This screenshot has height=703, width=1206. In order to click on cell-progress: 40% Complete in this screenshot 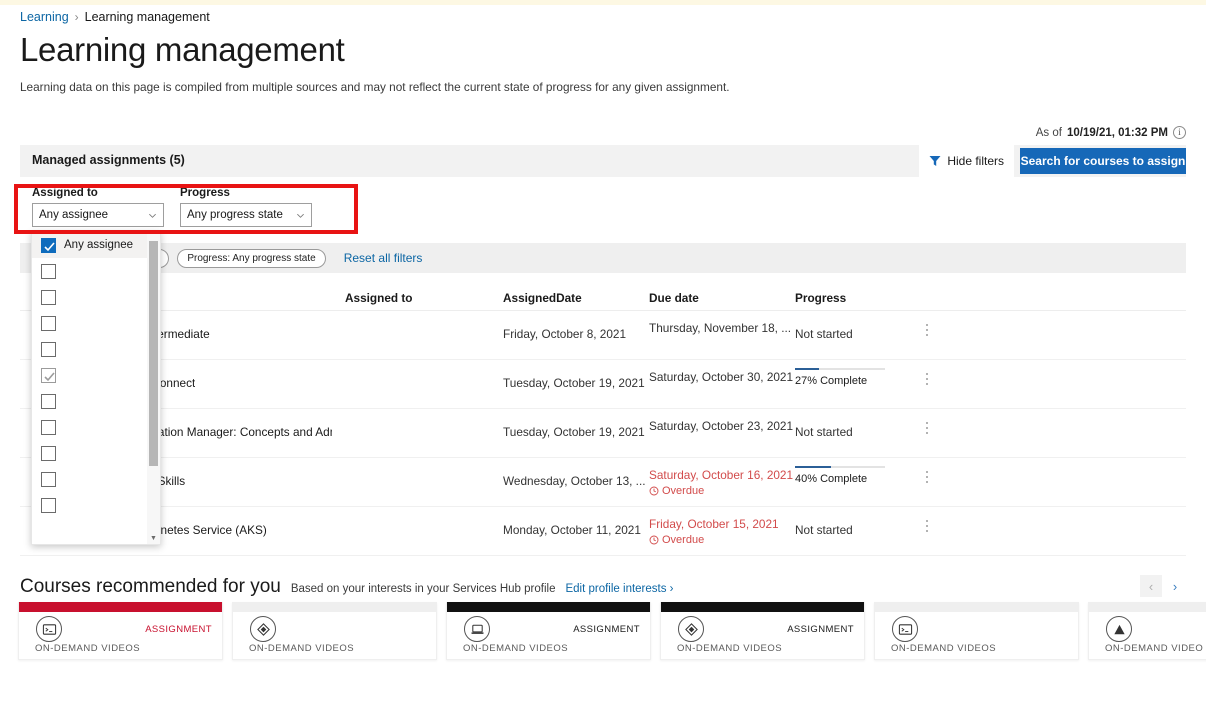, I will do `click(843, 475)`.